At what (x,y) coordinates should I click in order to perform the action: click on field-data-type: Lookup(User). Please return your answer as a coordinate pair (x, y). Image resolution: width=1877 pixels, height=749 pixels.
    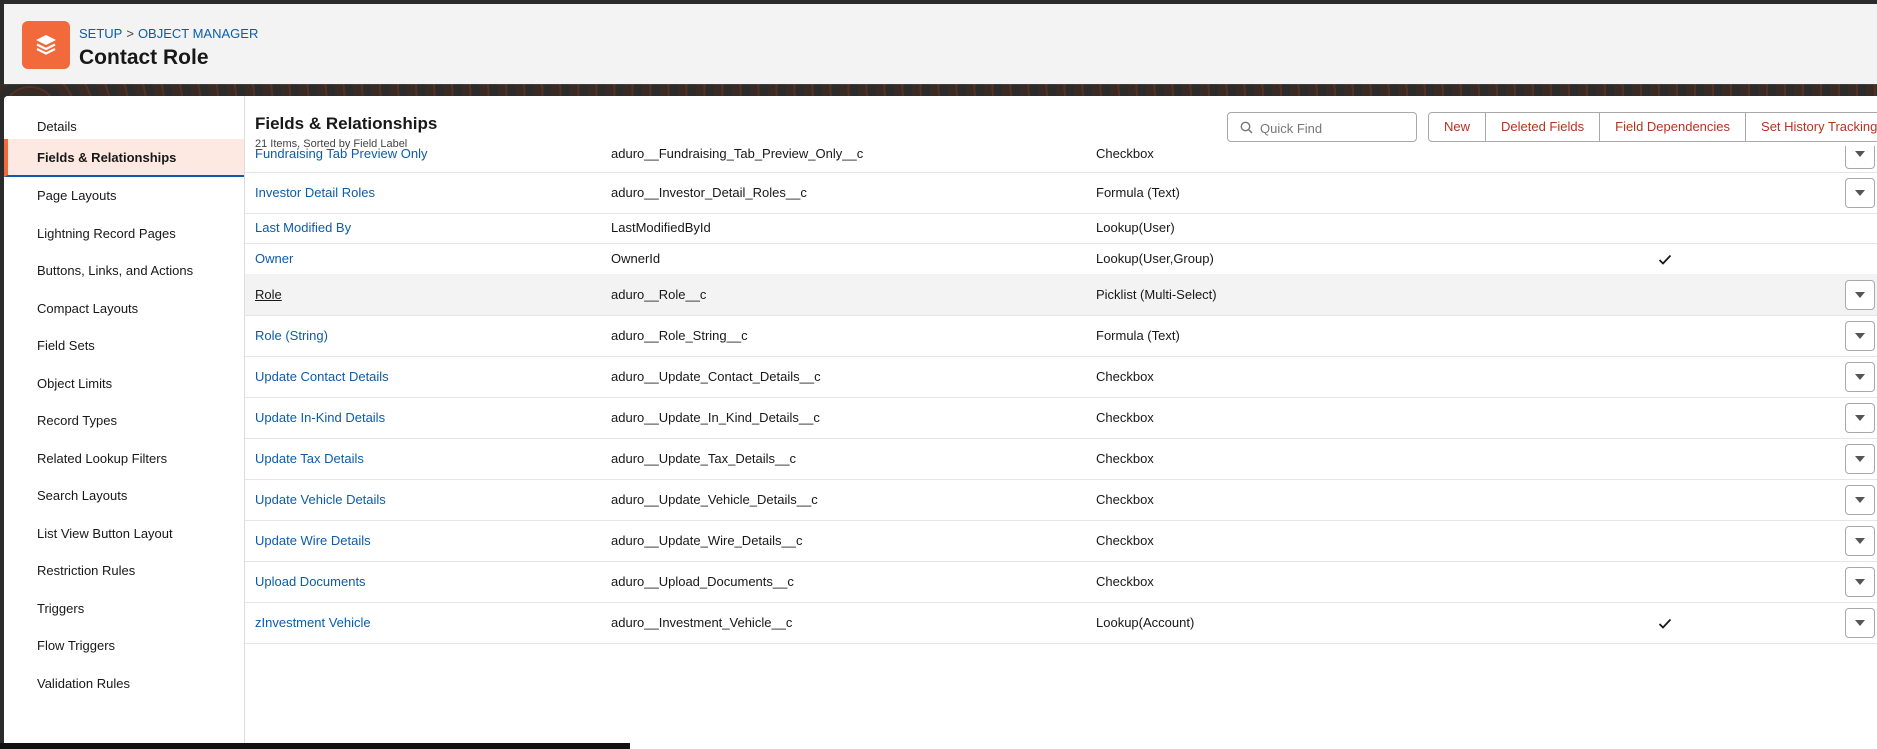
    Looking at the image, I should click on (1135, 227).